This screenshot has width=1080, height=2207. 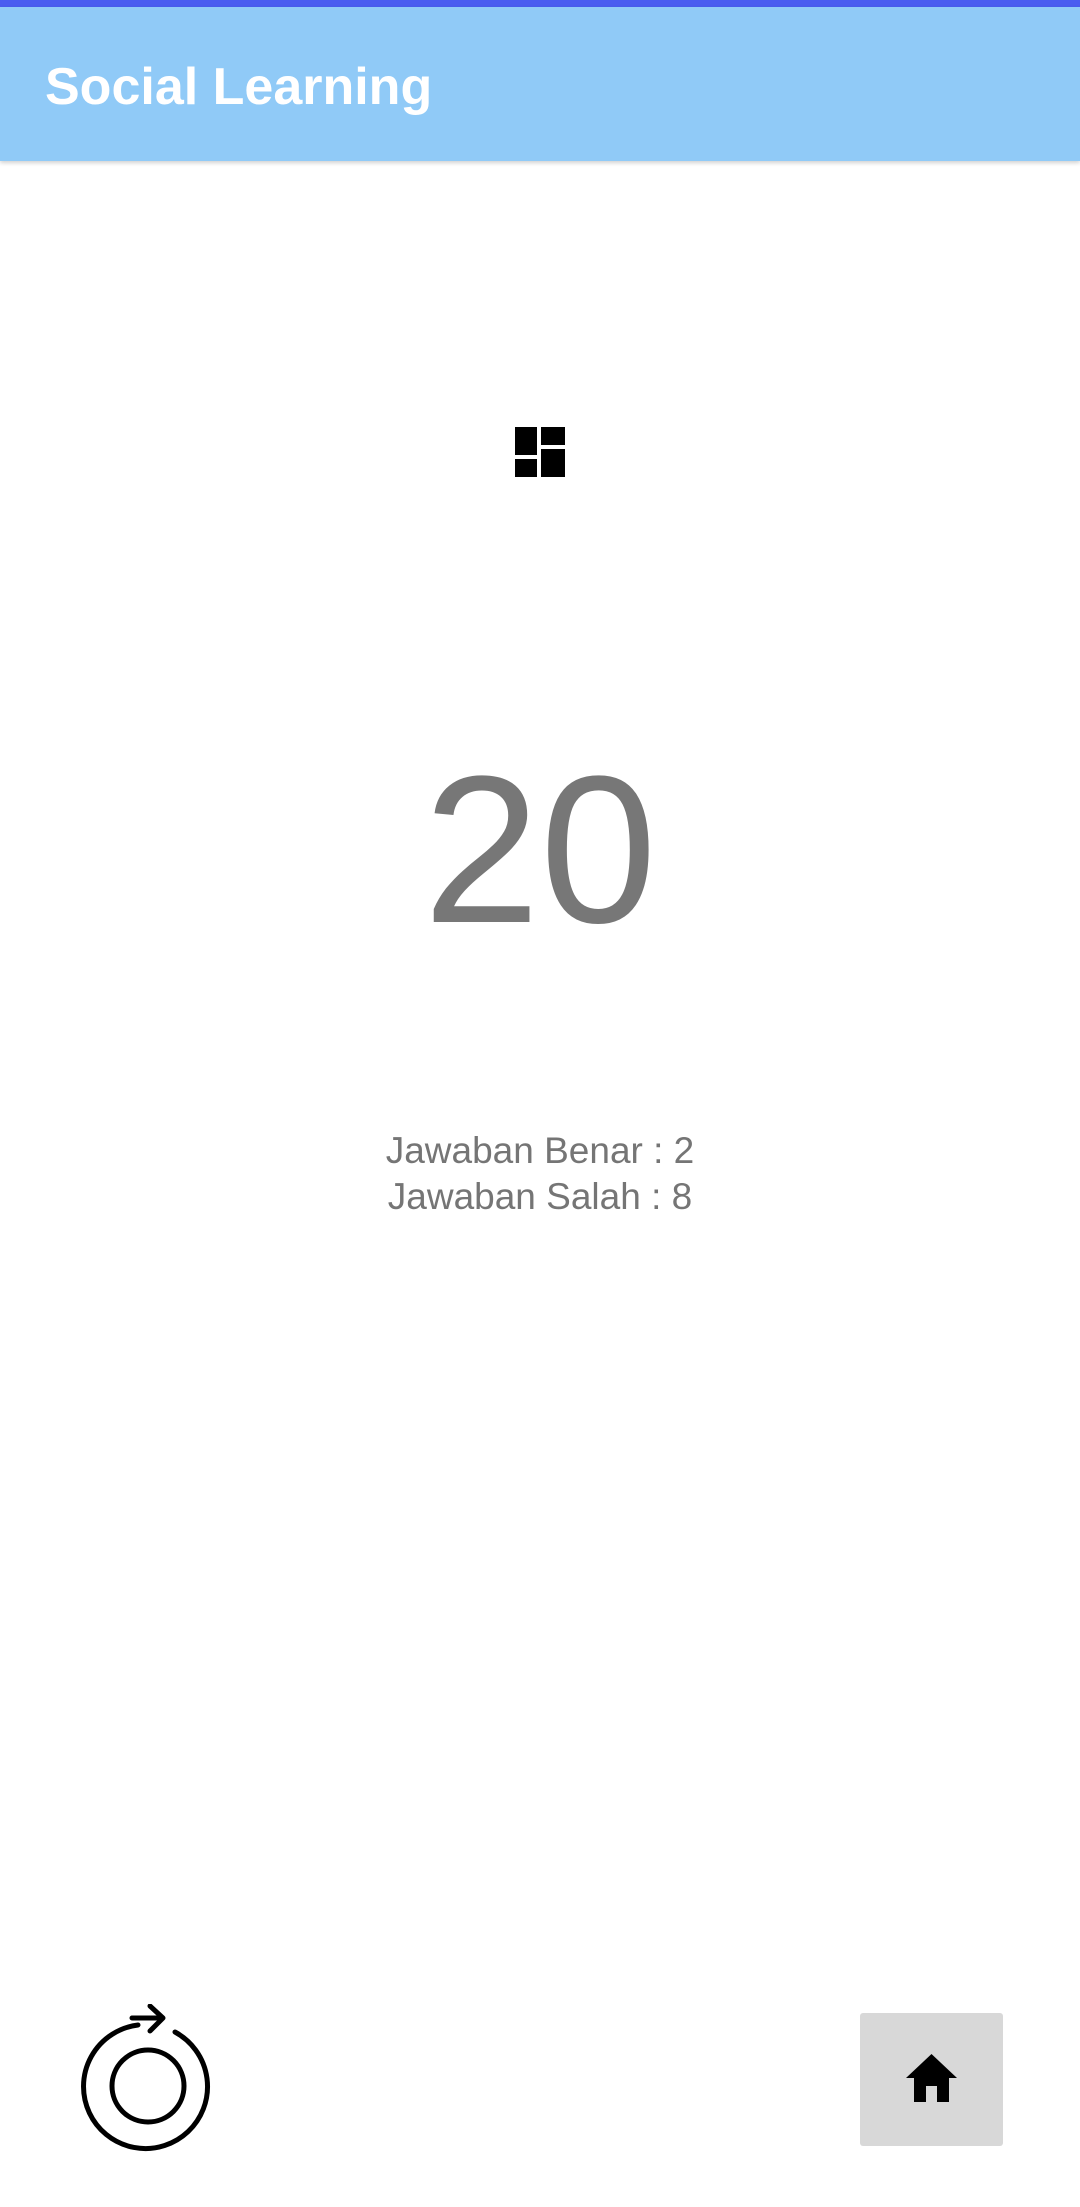 I want to click on home-icon, so click(x=931, y=2078).